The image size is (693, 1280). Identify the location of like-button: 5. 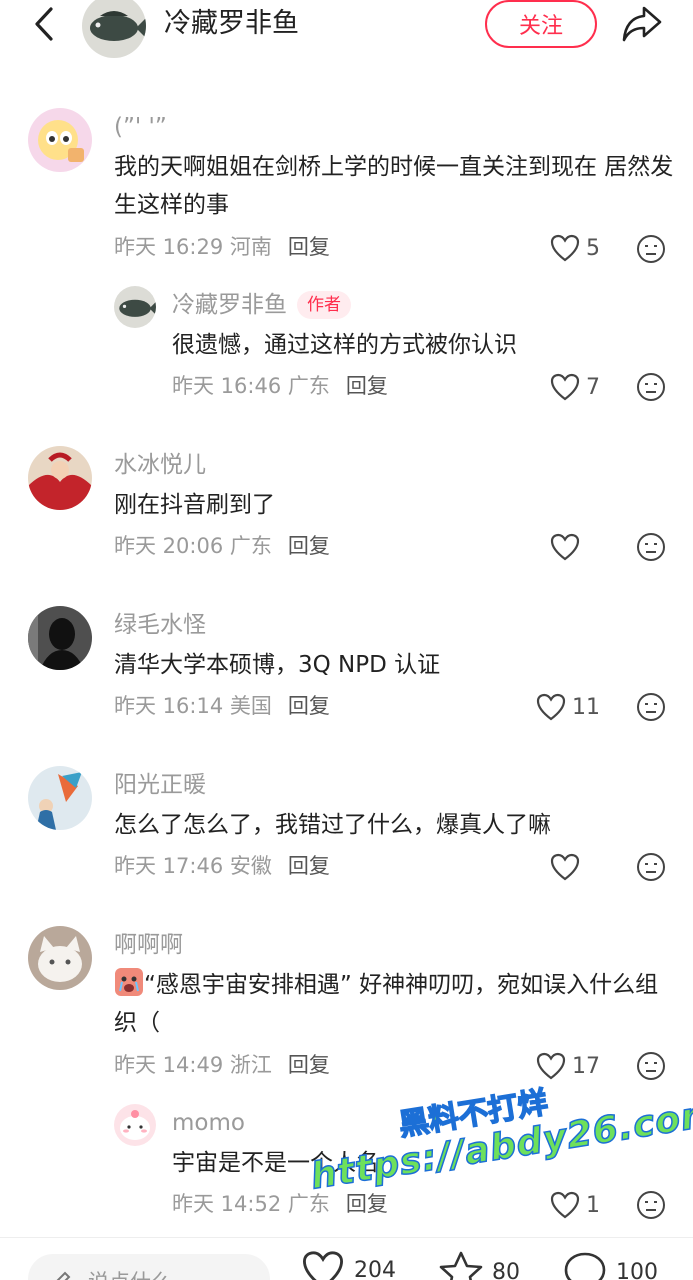
(575, 248).